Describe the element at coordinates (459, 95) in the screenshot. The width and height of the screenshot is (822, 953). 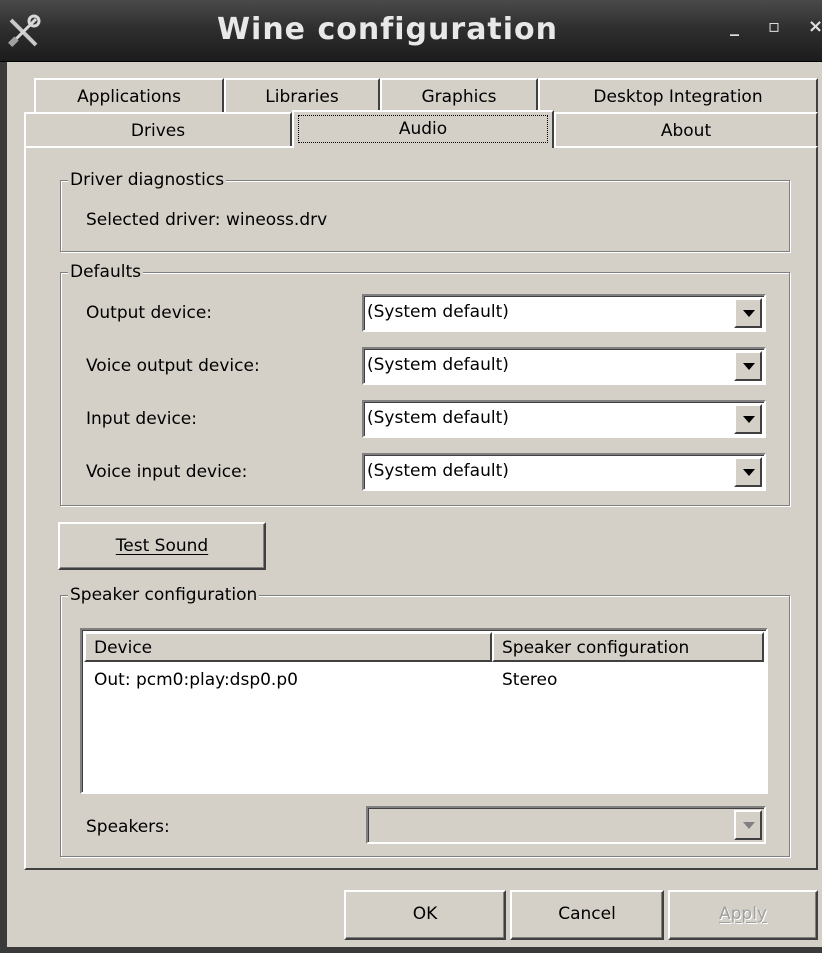
I see `tab-graphics: Graphics` at that location.